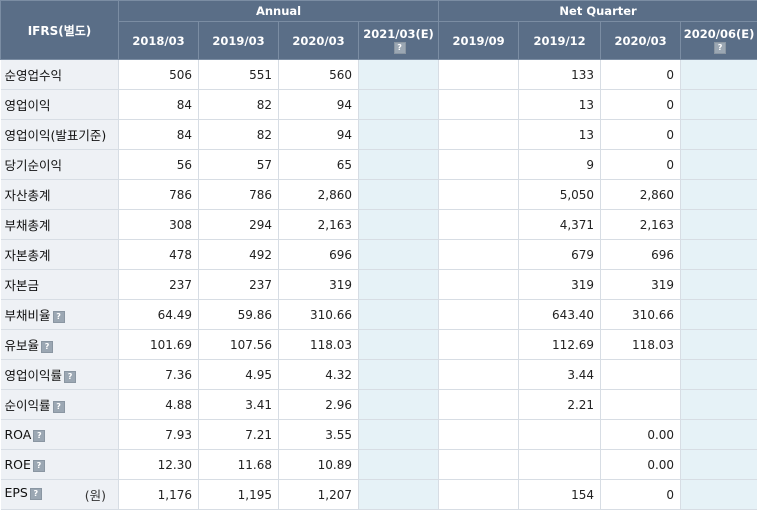 The height and width of the screenshot is (510, 757). What do you see at coordinates (239, 75) in the screenshot?
I see `table-cell: 551` at bounding box center [239, 75].